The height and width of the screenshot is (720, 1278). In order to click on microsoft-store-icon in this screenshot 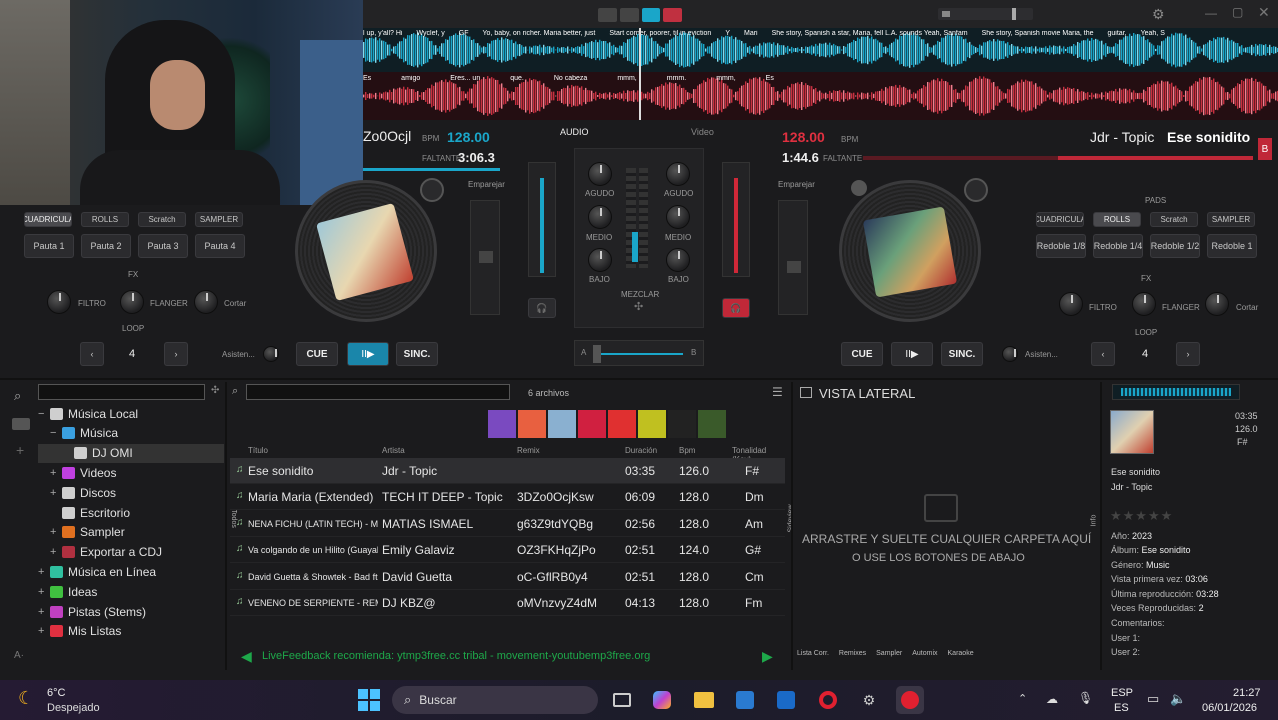, I will do `click(745, 700)`.